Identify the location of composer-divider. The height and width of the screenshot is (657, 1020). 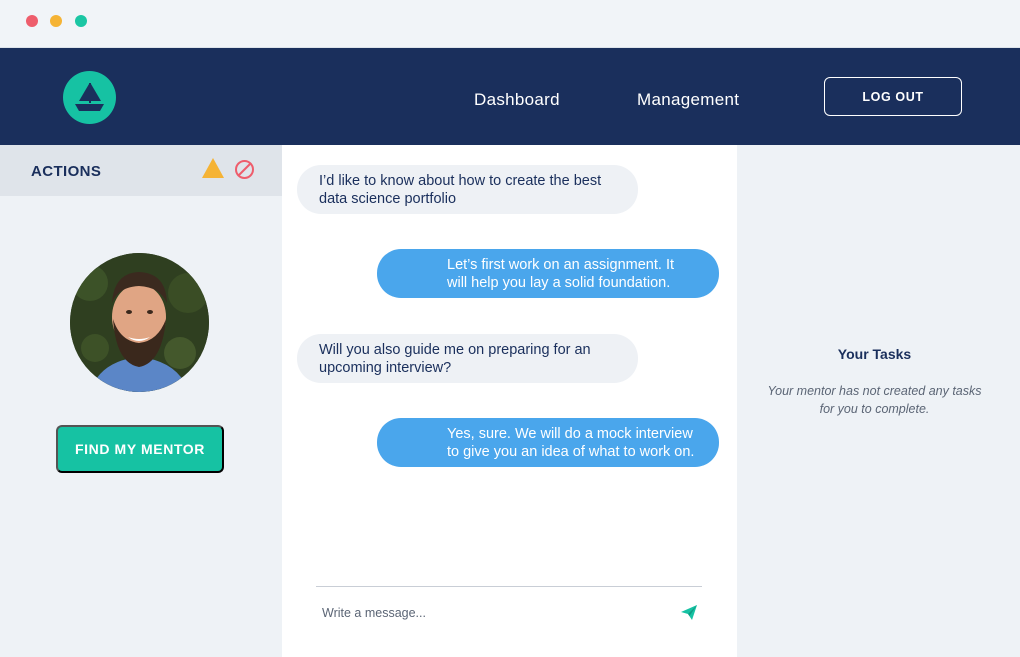
(509, 586).